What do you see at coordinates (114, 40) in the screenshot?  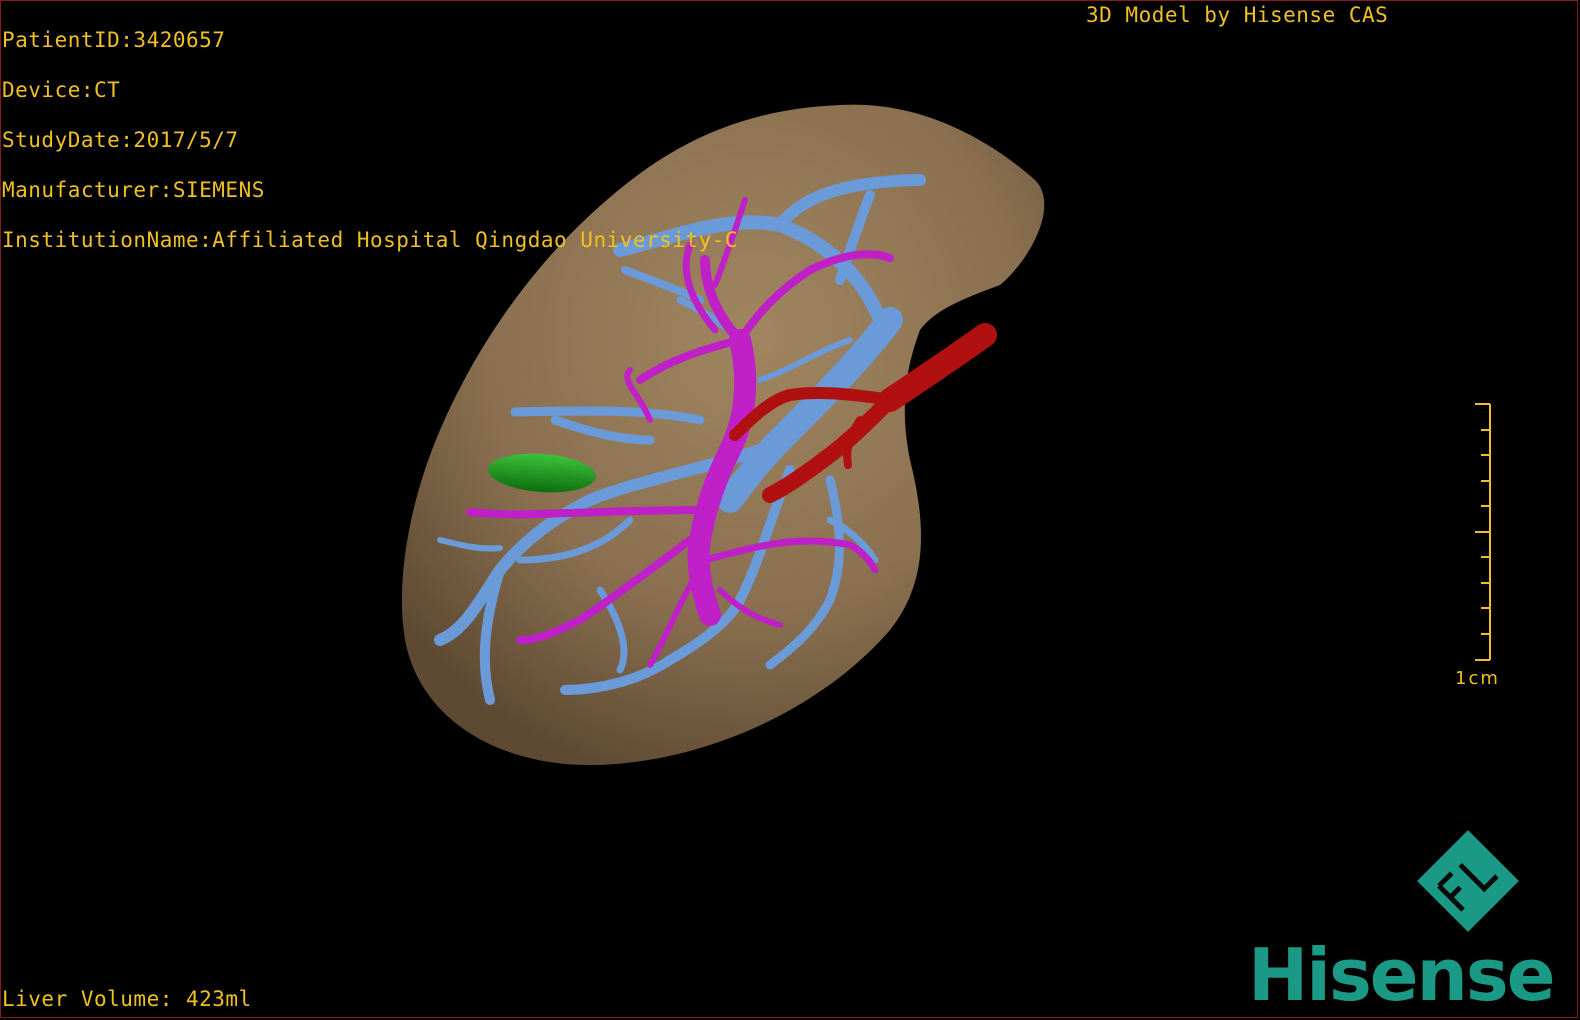 I see `patient-id-text: PatientID:3420657` at bounding box center [114, 40].